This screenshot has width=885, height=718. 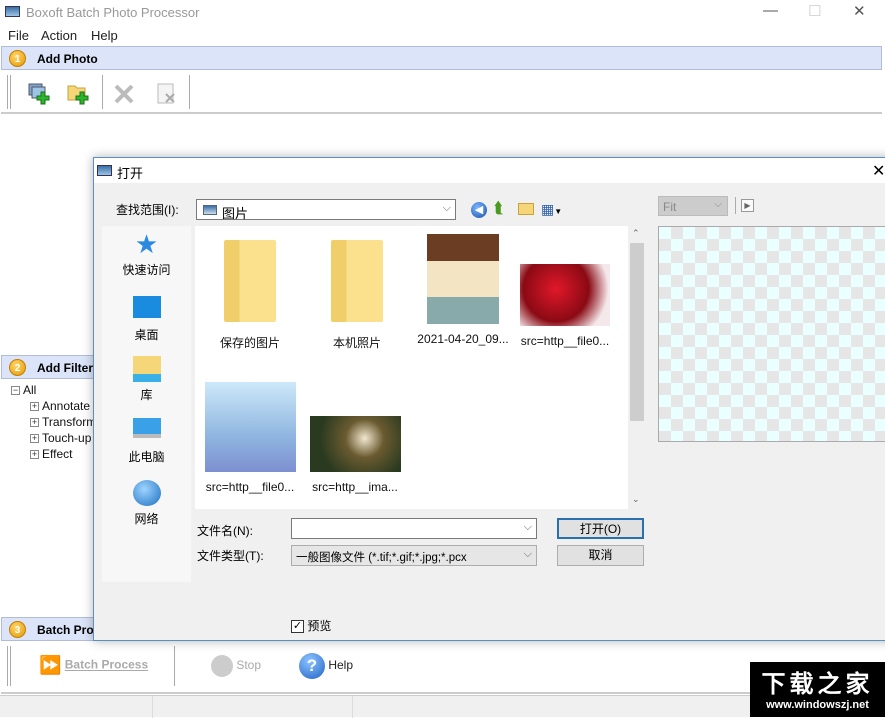 I want to click on app-icon, so click(x=12, y=11).